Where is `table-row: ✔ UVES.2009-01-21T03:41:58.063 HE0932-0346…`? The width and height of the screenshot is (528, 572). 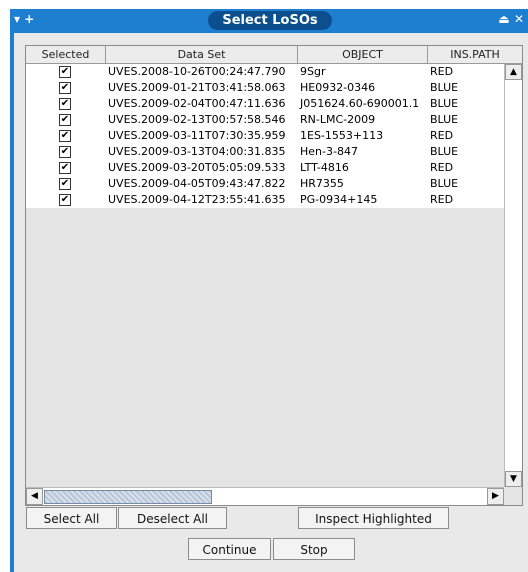
table-row: ✔ UVES.2009-01-21T03:41:58.063 HE0932-0346… is located at coordinates (265, 88).